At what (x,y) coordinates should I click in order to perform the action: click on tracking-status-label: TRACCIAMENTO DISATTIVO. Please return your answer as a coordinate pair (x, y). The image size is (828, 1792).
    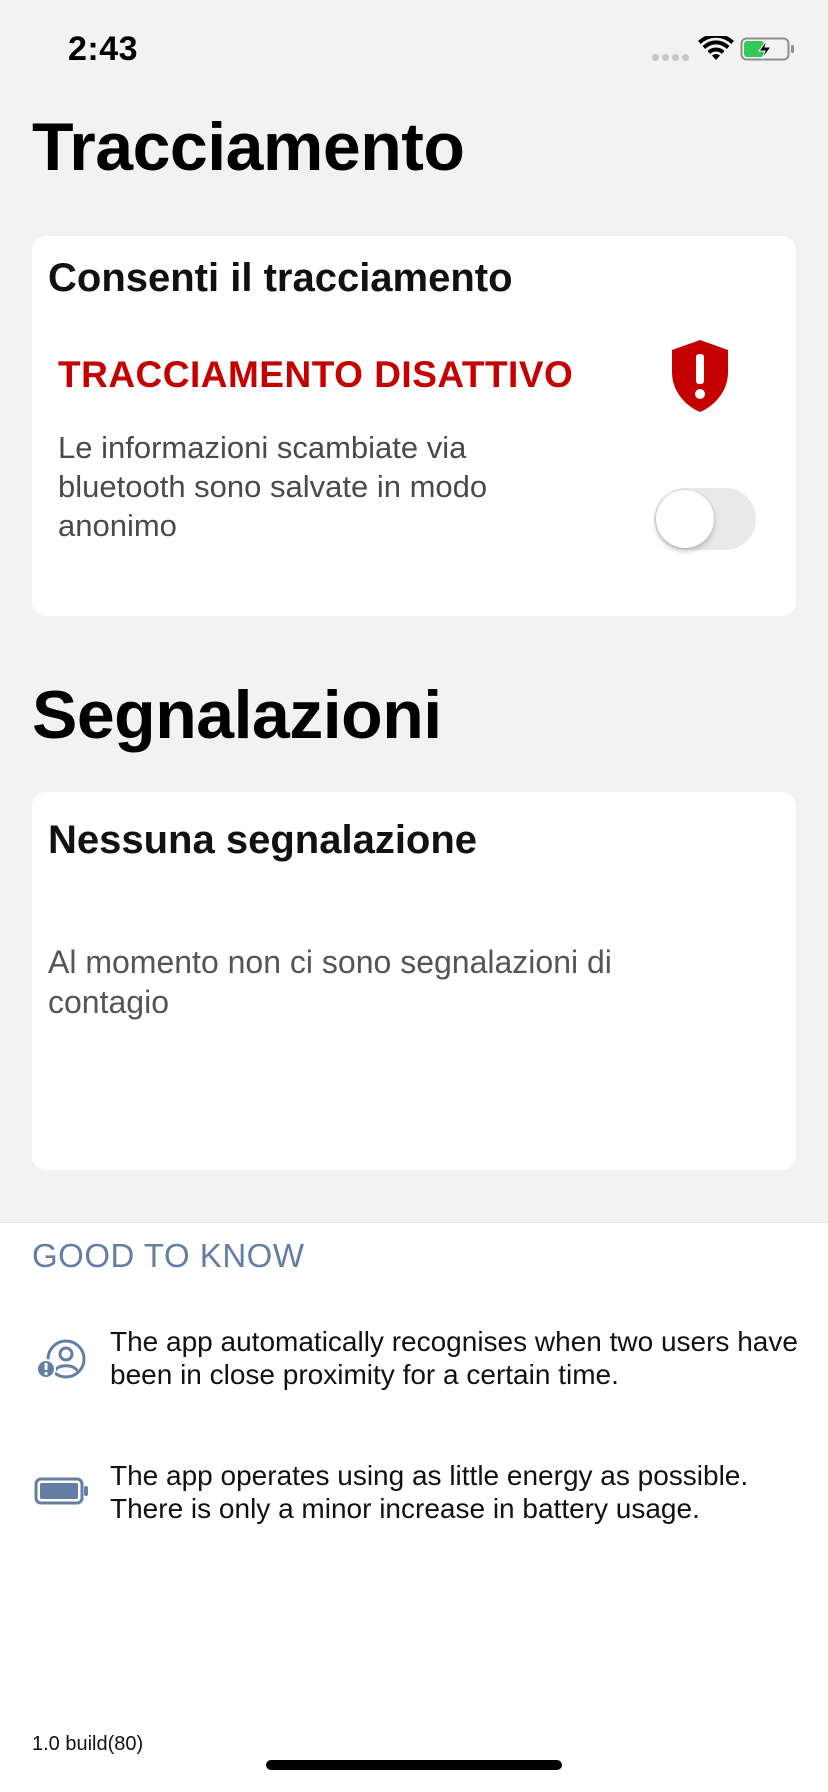
    Looking at the image, I should click on (316, 374).